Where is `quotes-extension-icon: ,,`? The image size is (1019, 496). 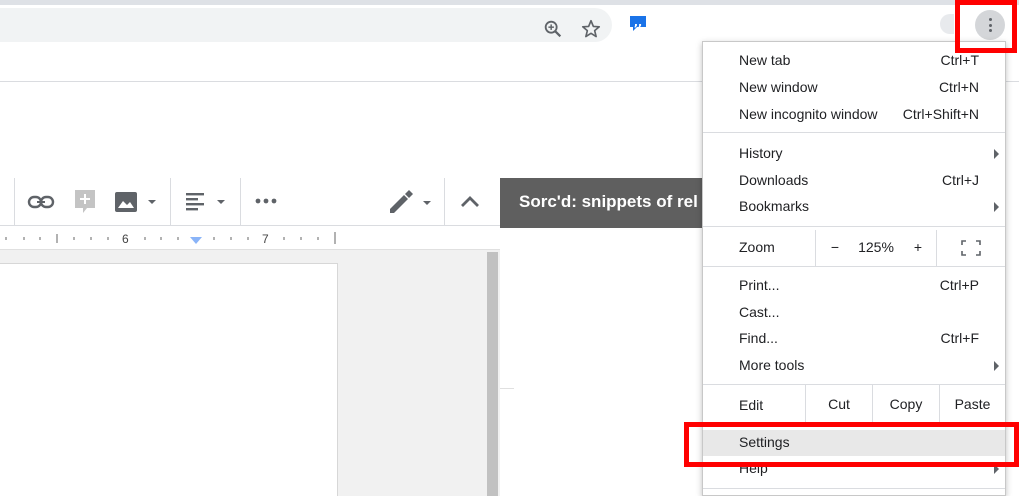
quotes-extension-icon: ,, is located at coordinates (638, 23).